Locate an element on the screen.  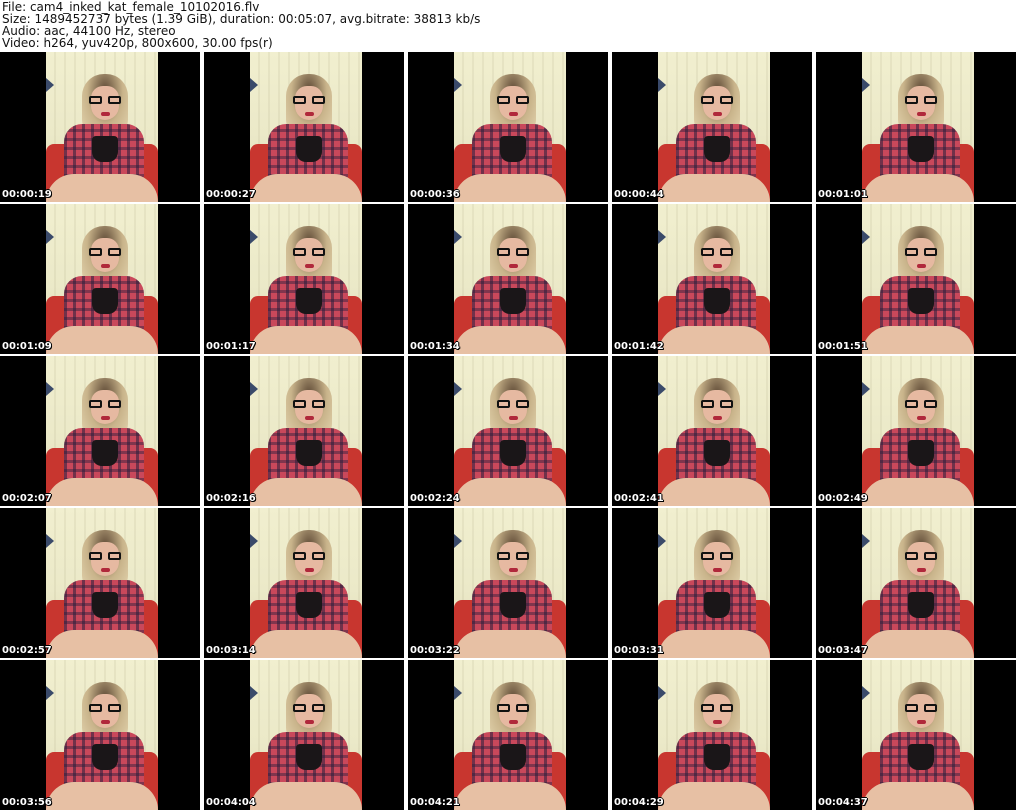
video-thumbnail: 00:01:01 is located at coordinates (916, 127).